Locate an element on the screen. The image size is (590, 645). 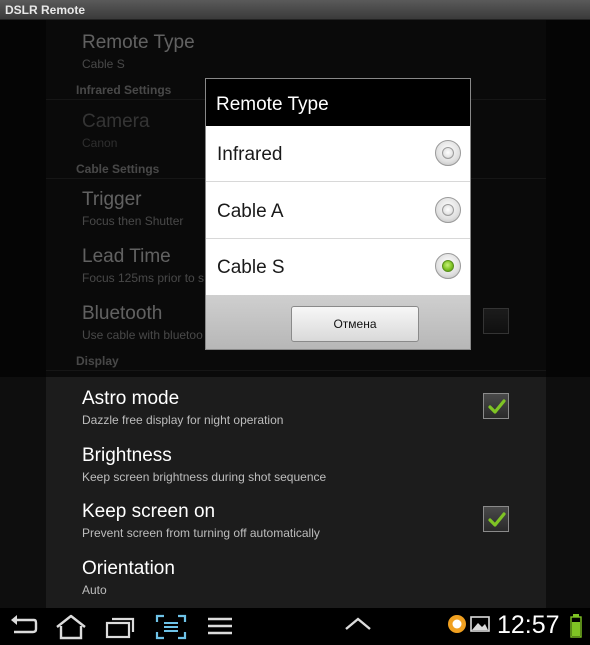
app-title: DSLR Remote is located at coordinates (45, 10).